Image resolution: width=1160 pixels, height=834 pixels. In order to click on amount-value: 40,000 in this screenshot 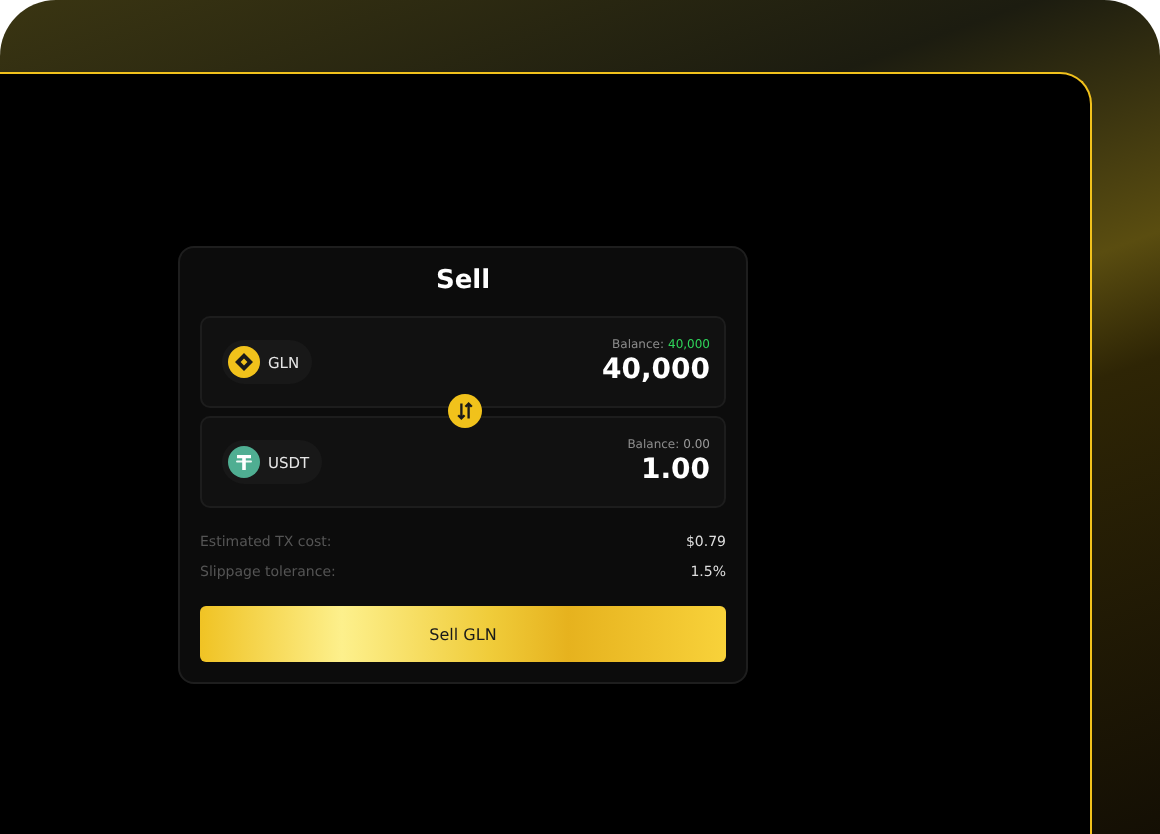, I will do `click(655, 369)`.